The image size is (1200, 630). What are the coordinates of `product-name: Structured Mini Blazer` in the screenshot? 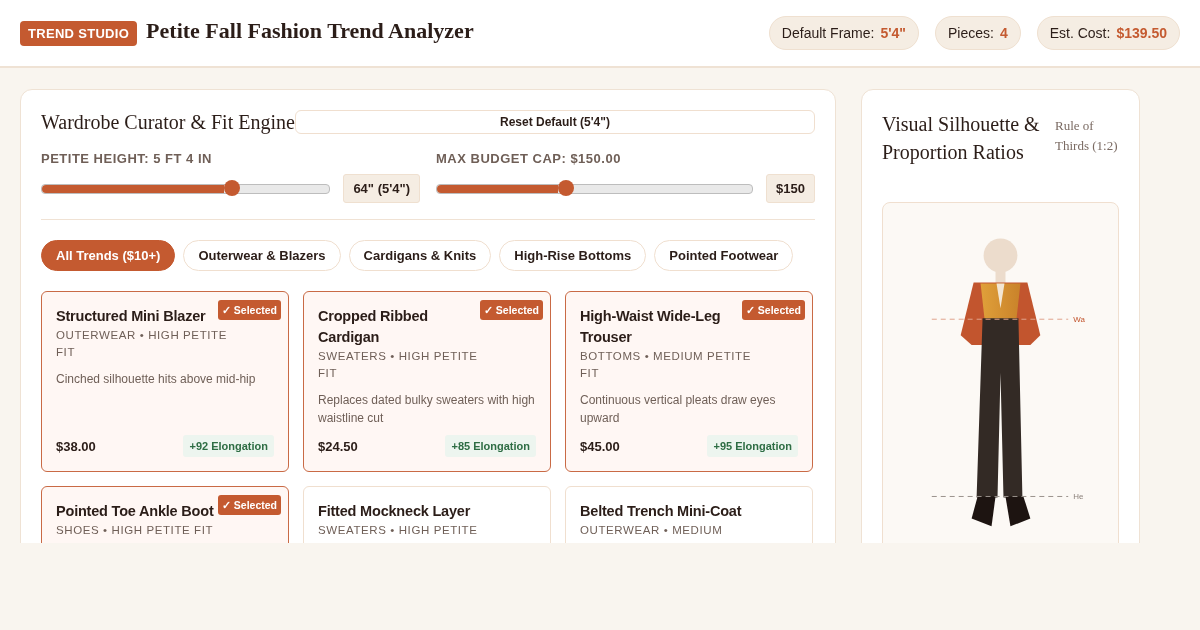 It's located at (131, 316).